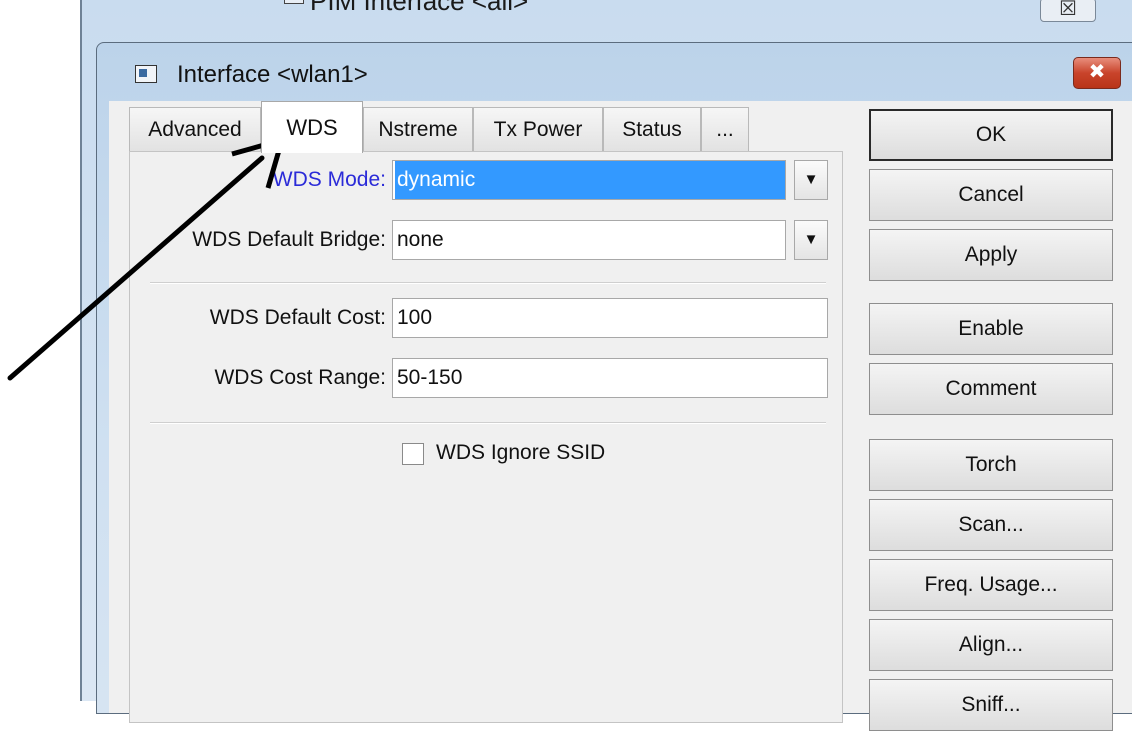 This screenshot has width=1132, height=731. I want to click on tab-wds: WDS, so click(312, 127).